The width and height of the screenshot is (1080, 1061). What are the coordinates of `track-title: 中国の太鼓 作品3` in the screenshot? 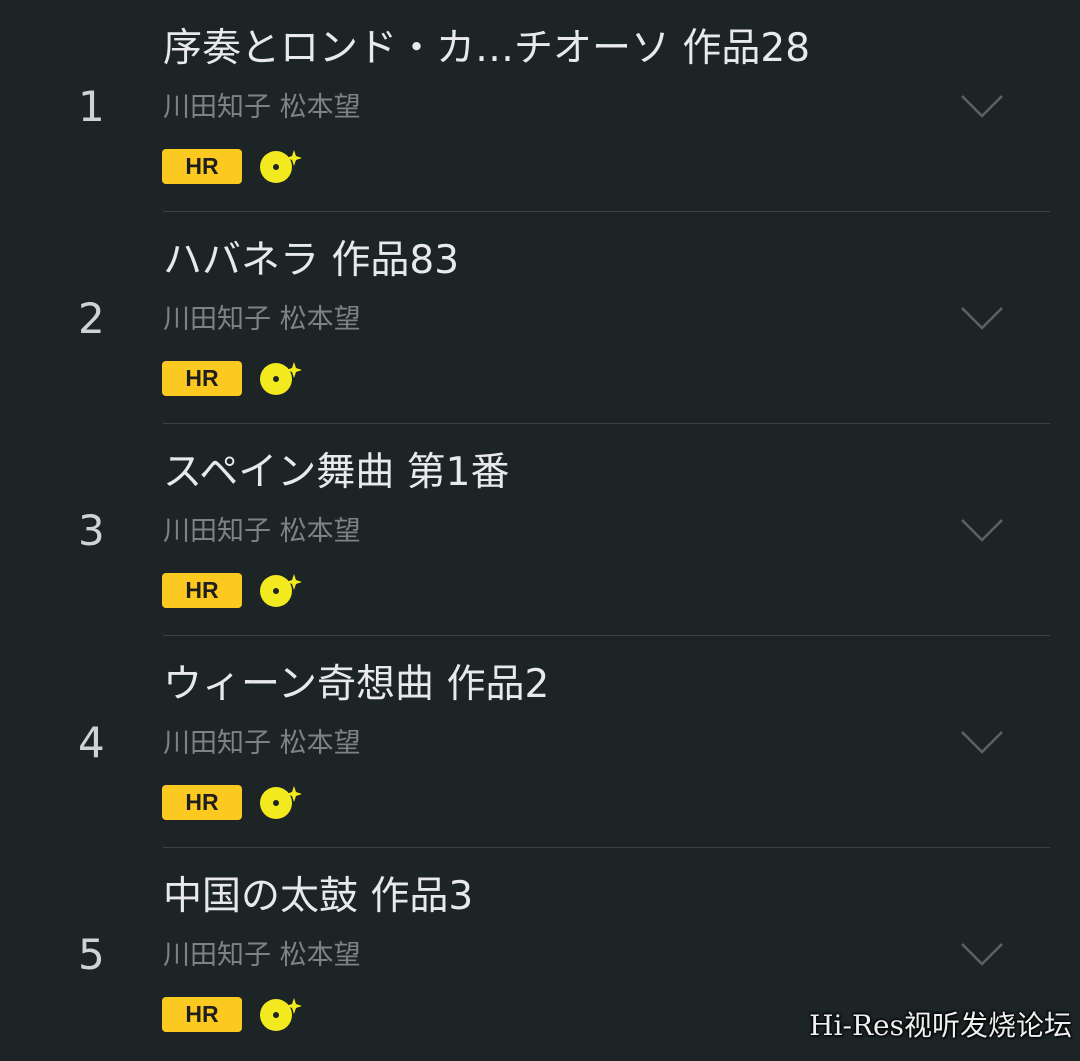 It's located at (553, 897).